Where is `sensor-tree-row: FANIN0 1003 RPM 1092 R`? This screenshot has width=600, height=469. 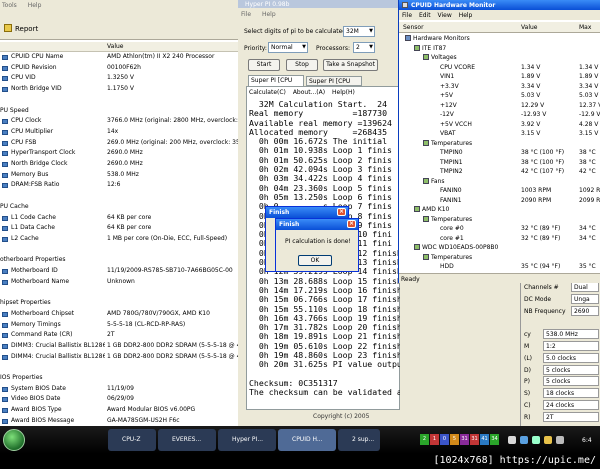 sensor-tree-row: FANIN0 1003 RPM 1092 R is located at coordinates (499, 190).